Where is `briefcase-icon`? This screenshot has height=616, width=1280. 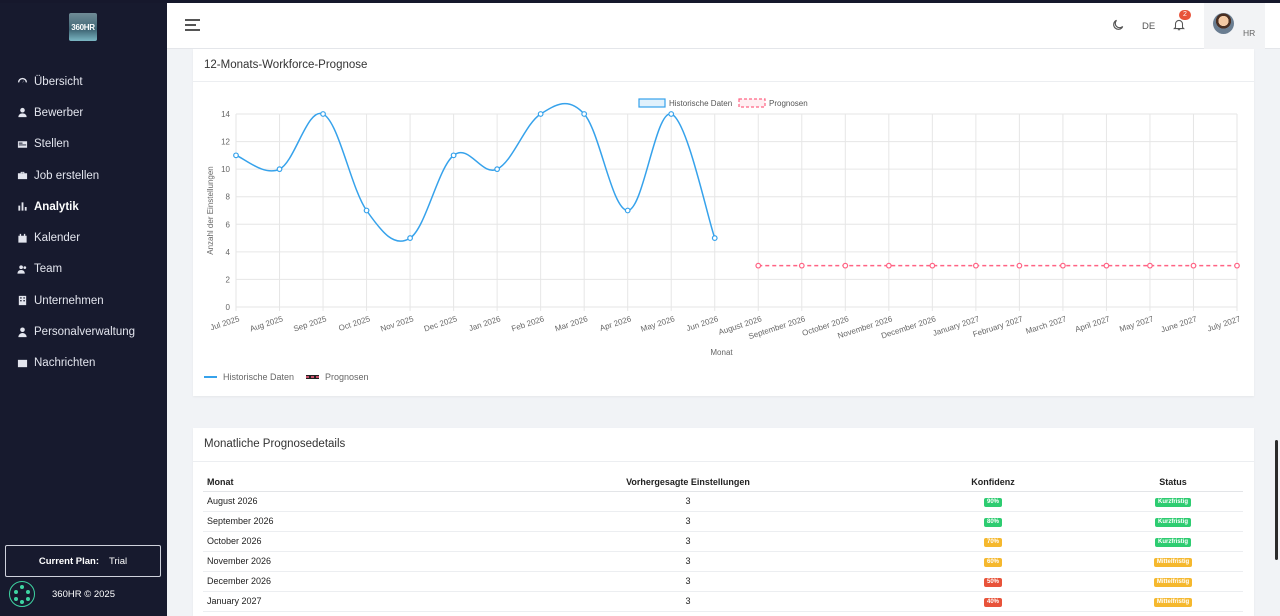
briefcase-icon is located at coordinates (22, 175).